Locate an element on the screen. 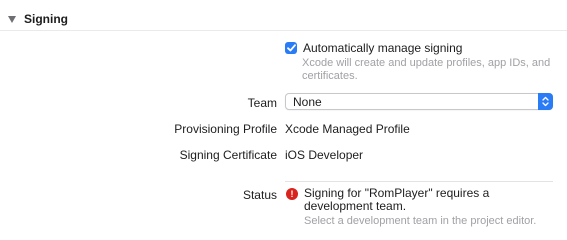  provisioning-profile-label: Provisioning Profile is located at coordinates (225, 129).